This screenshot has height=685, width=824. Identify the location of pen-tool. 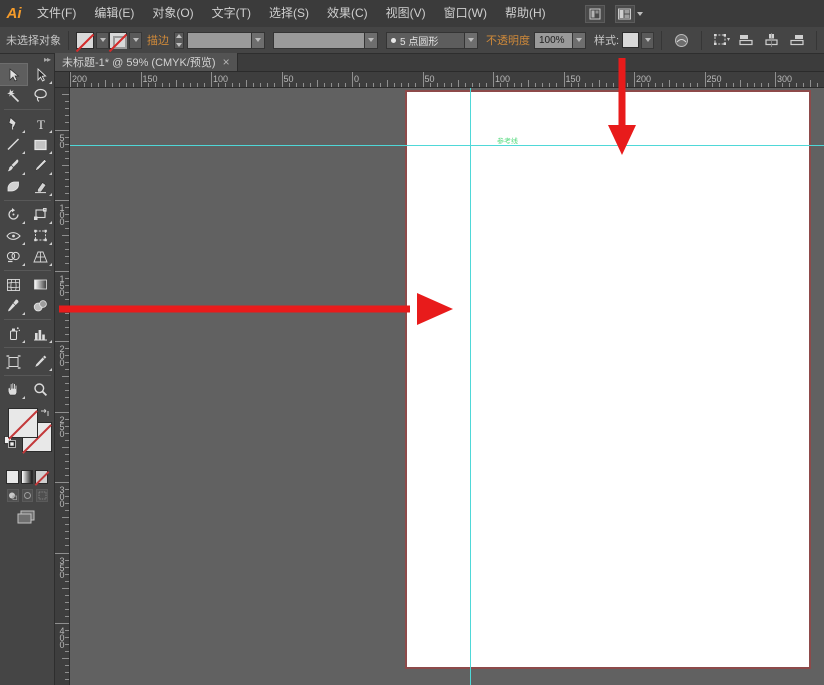
(13, 123).